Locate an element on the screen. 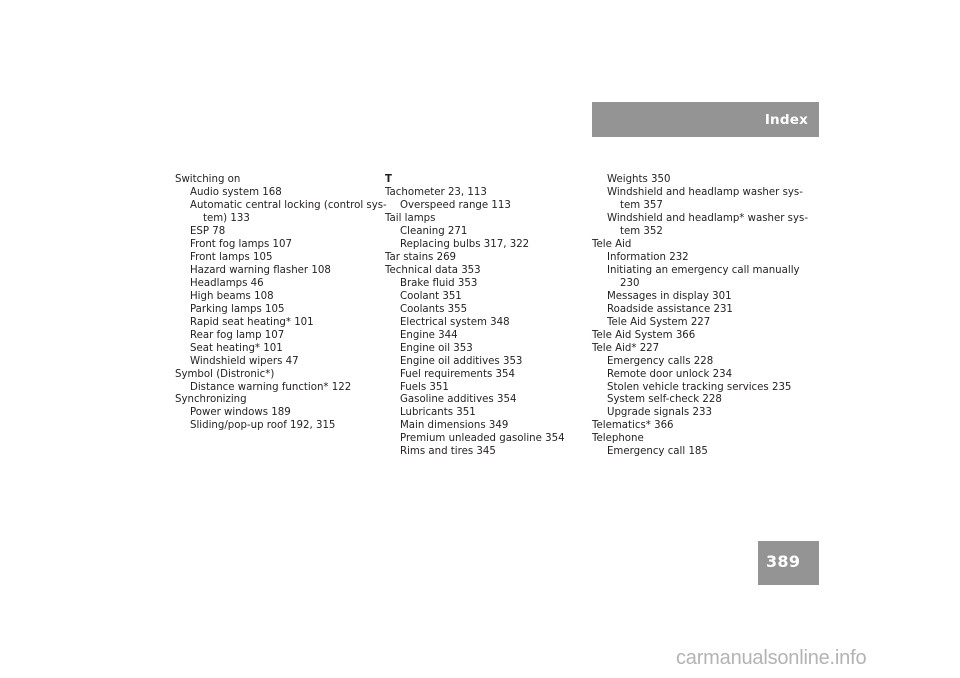  index-subentry: Rapid seat heating* 101 is located at coordinates (252, 322).